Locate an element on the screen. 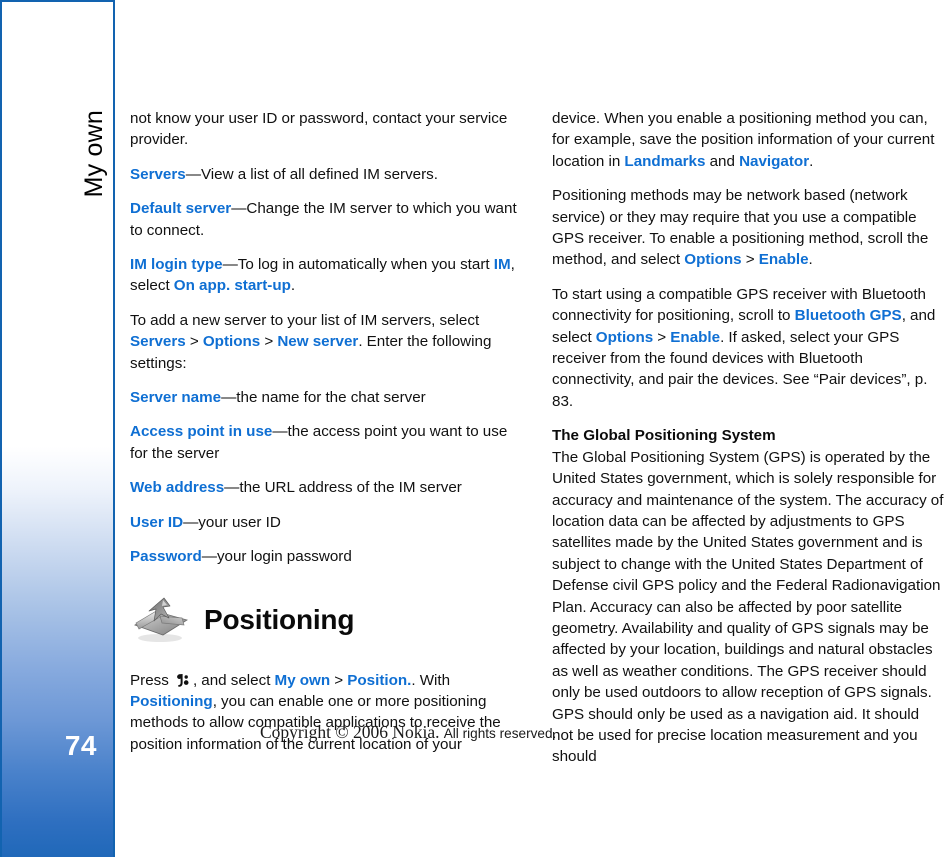 This screenshot has height=857, width=948. term-positioning: Positioning is located at coordinates (171, 701).